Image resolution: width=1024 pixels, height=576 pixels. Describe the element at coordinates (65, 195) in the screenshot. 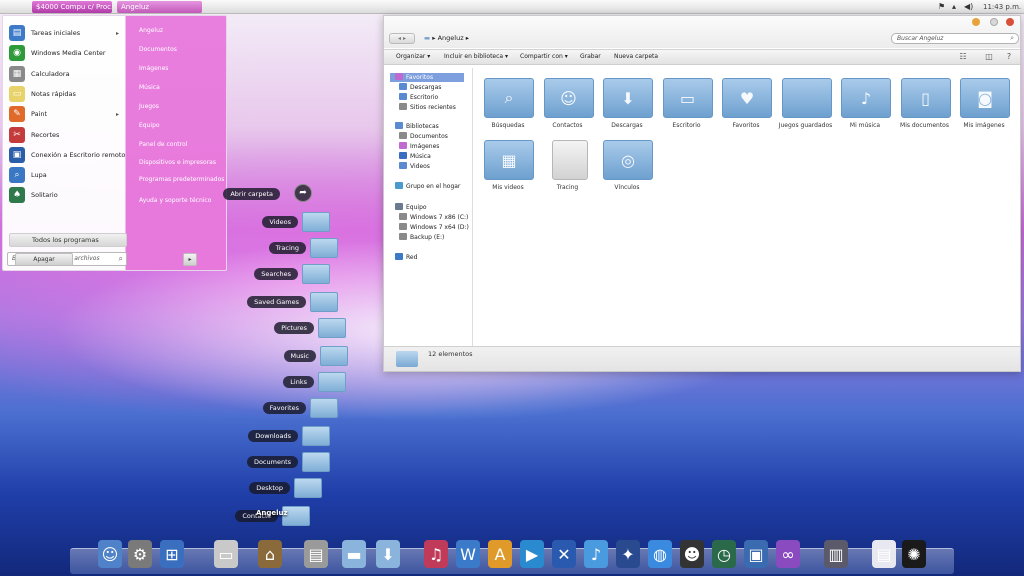

I see `start-program-item: ♠ Solitario` at that location.